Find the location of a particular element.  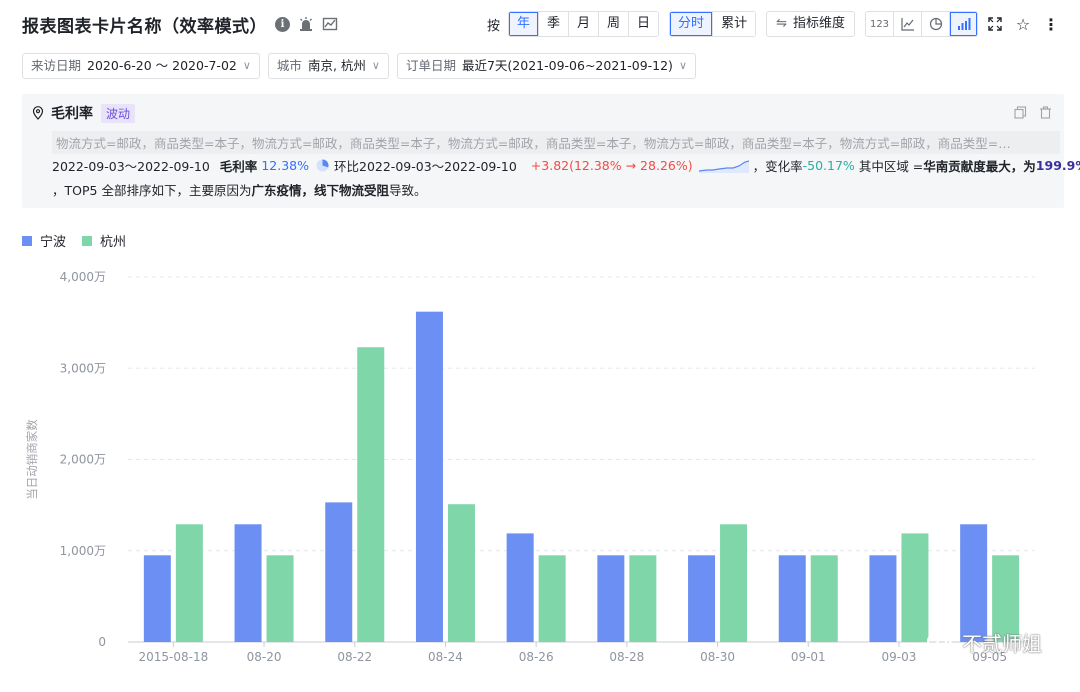

insight-contrib-text: ，为 is located at coordinates (1023, 166).